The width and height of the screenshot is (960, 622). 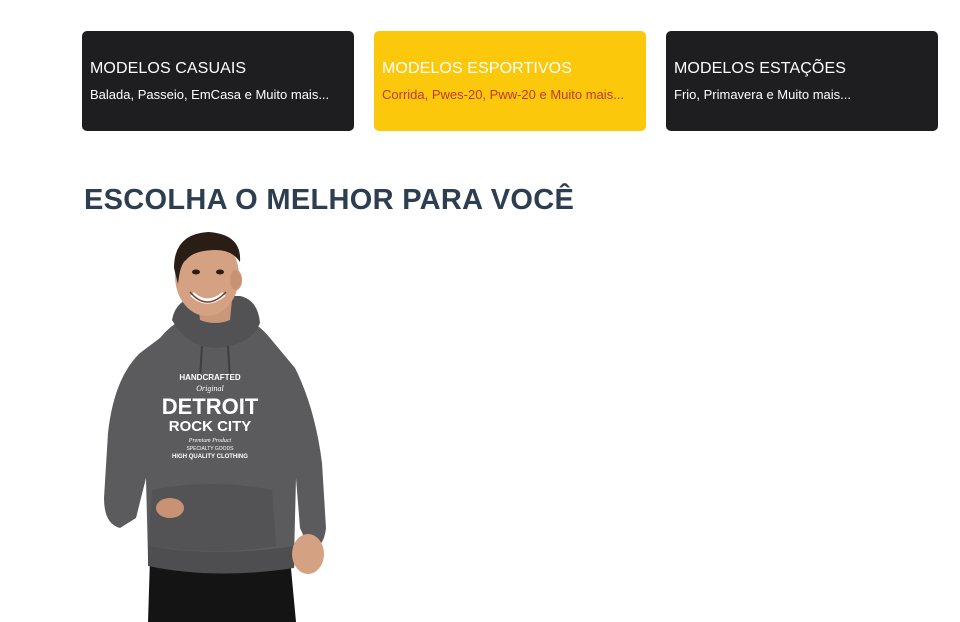 What do you see at coordinates (210, 449) in the screenshot?
I see `print-text: SPECIALTY GOODS` at bounding box center [210, 449].